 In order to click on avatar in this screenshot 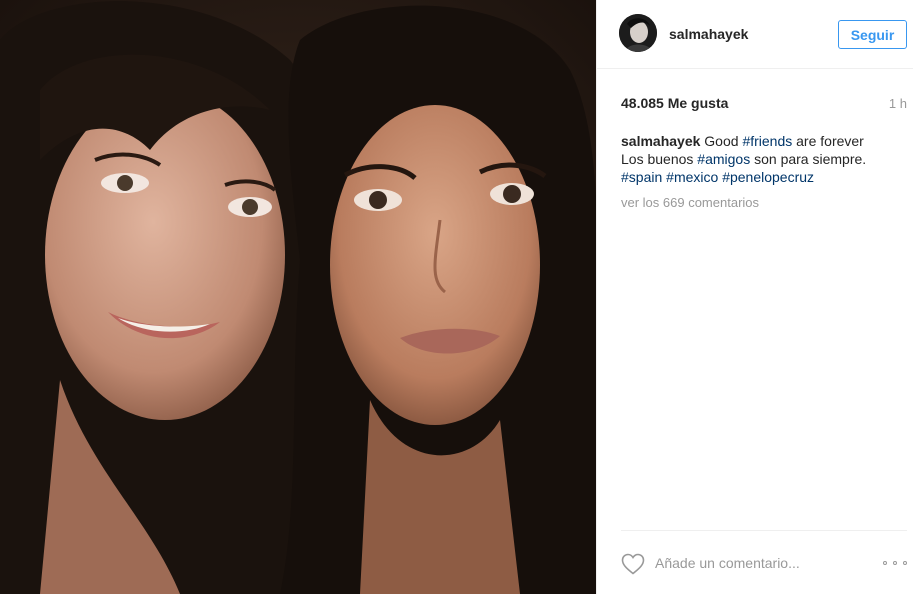, I will do `click(638, 33)`.